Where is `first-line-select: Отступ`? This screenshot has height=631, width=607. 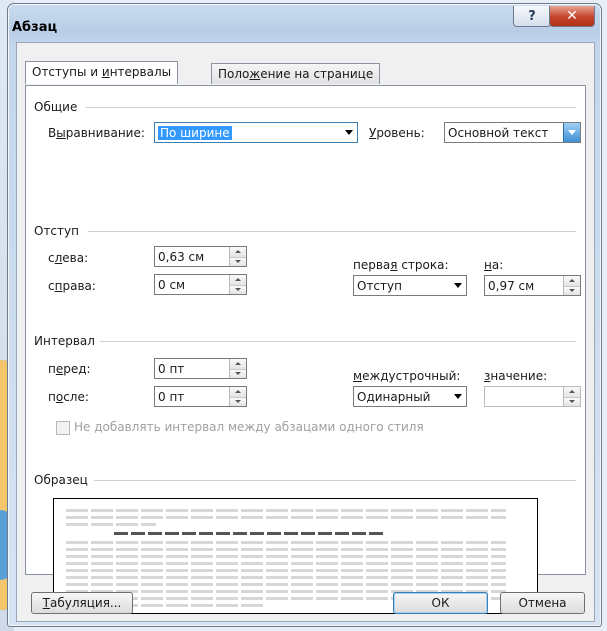 first-line-select: Отступ is located at coordinates (410, 285).